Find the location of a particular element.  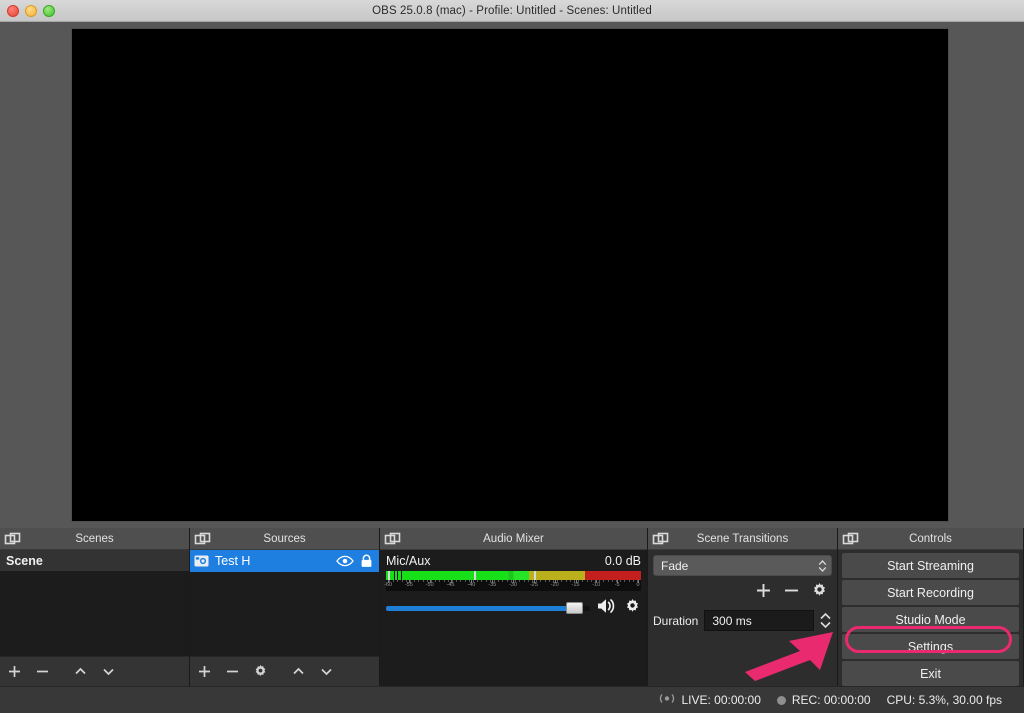

move-scene-down-button is located at coordinates (108, 672).